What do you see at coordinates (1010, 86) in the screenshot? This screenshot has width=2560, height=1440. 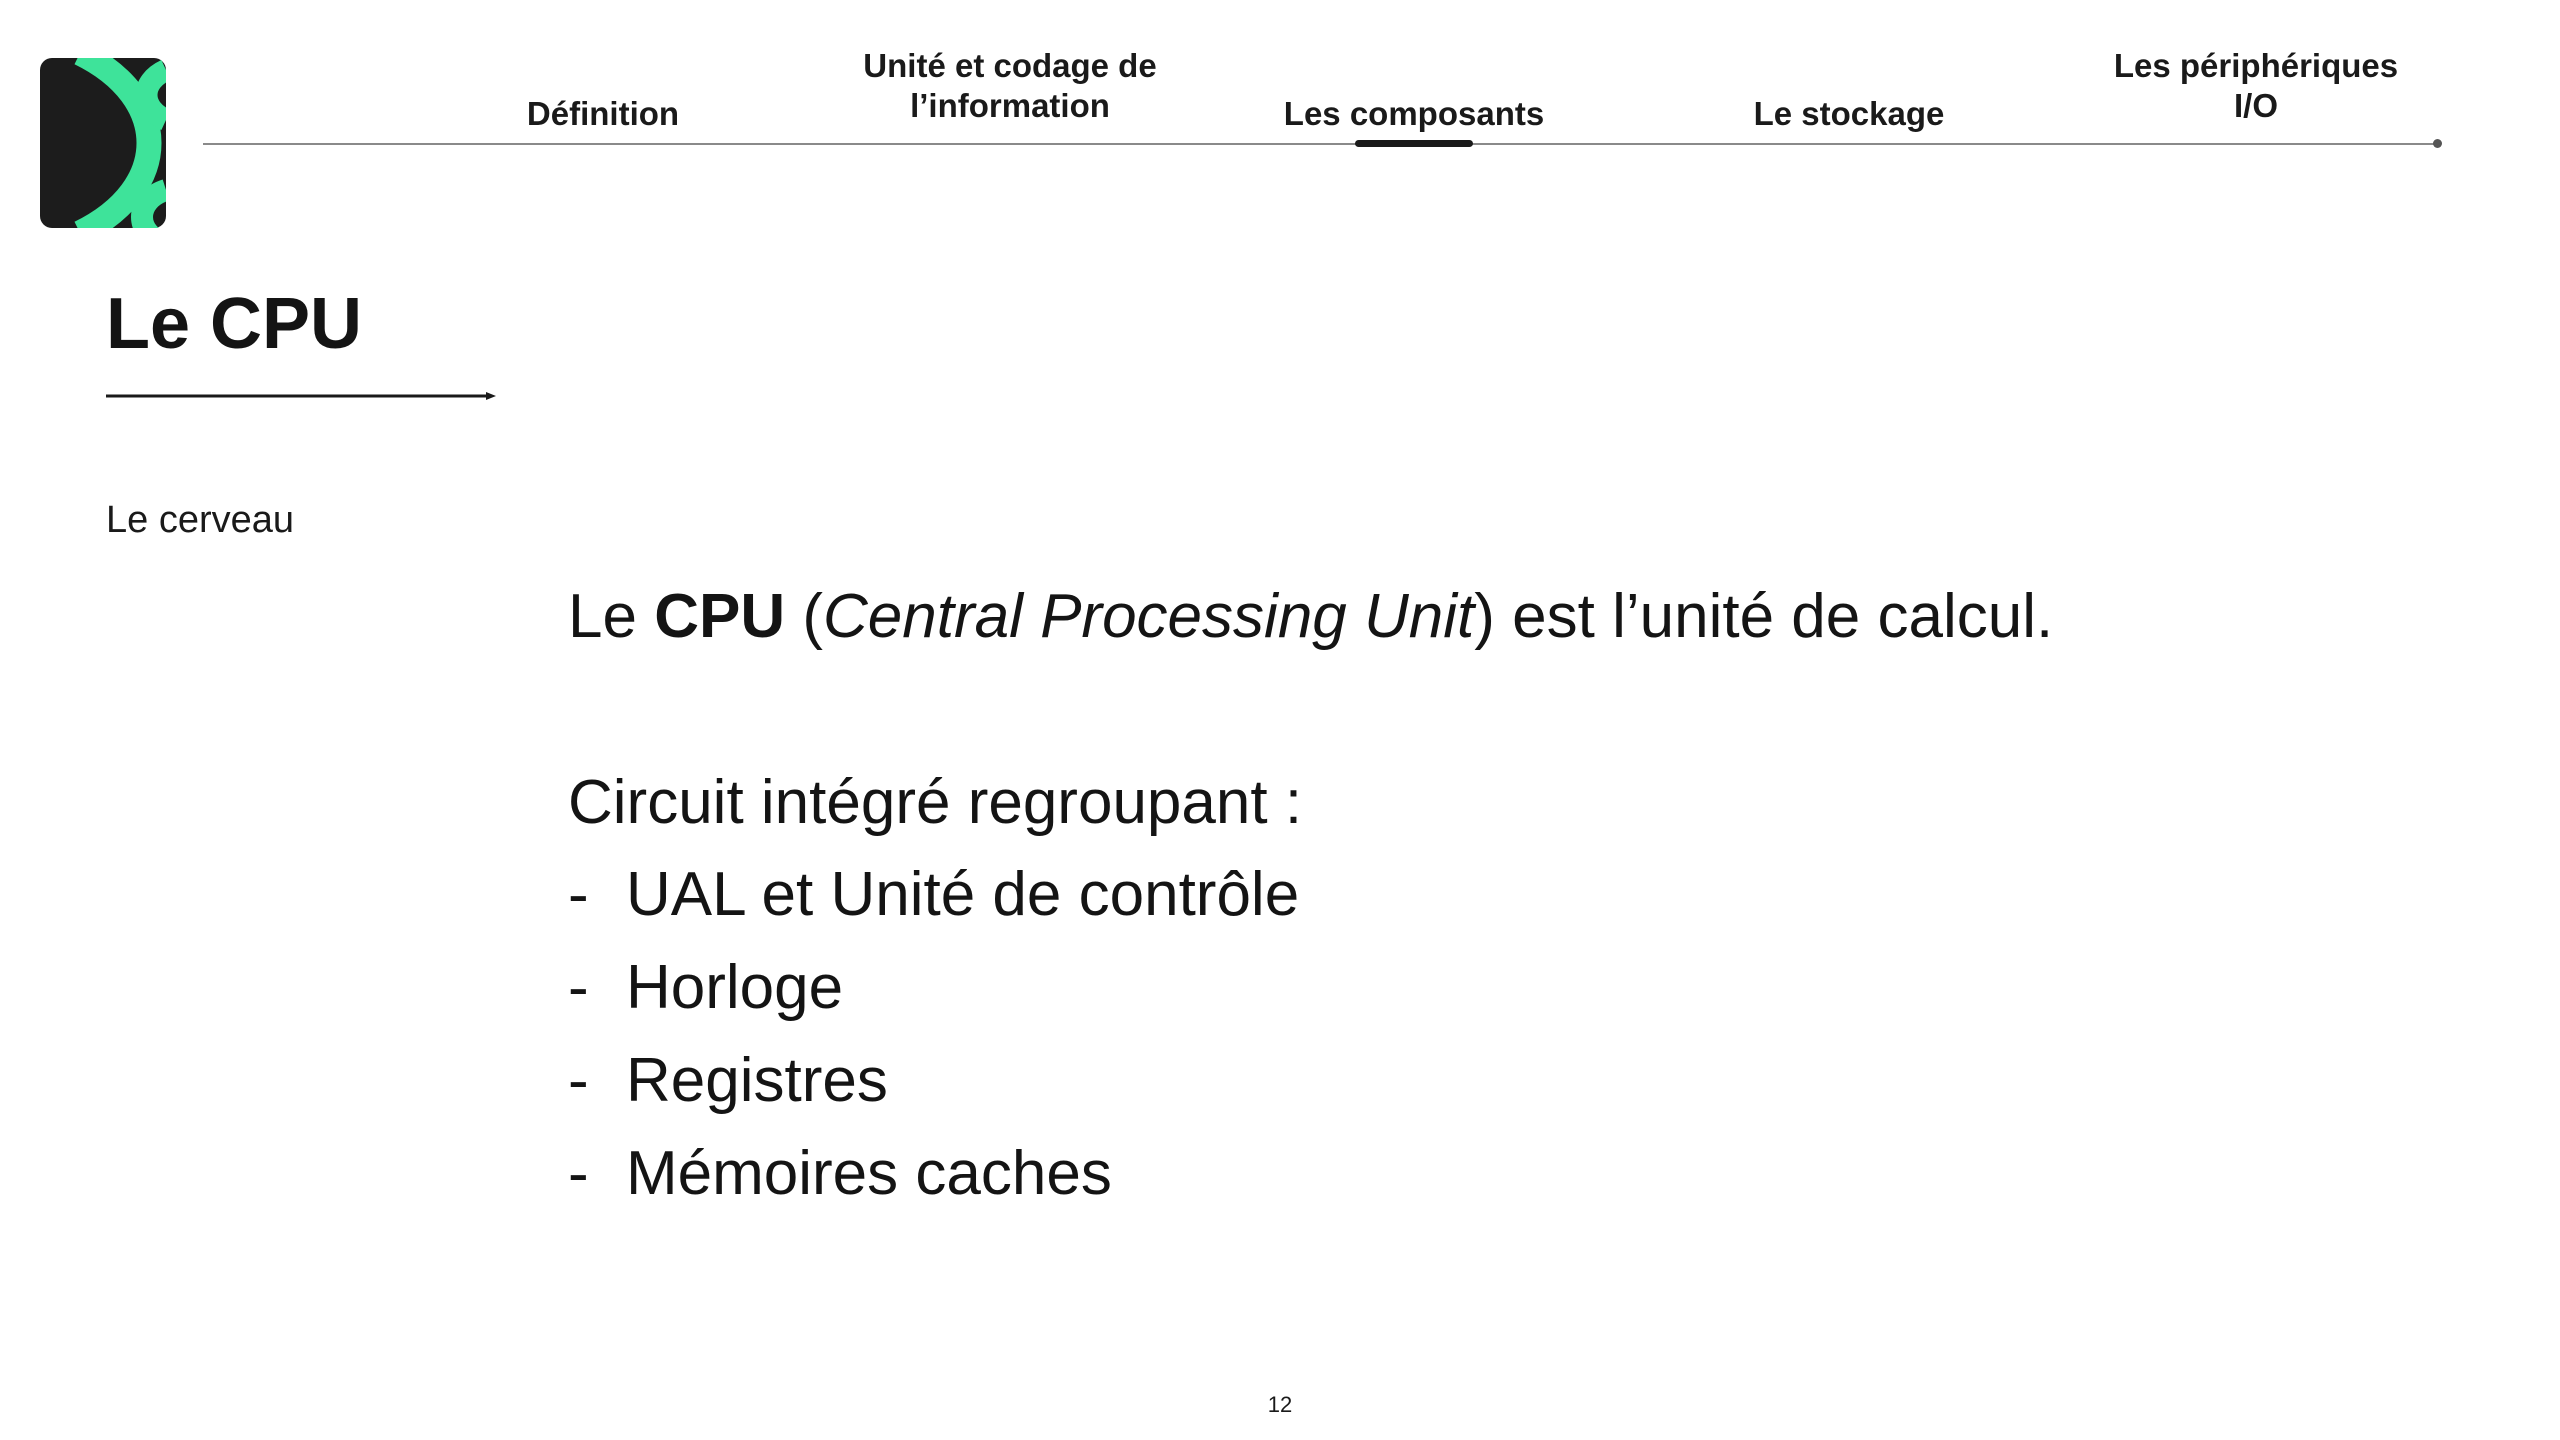 I see `tab-unite-codage: Unité et codage de l’information` at bounding box center [1010, 86].